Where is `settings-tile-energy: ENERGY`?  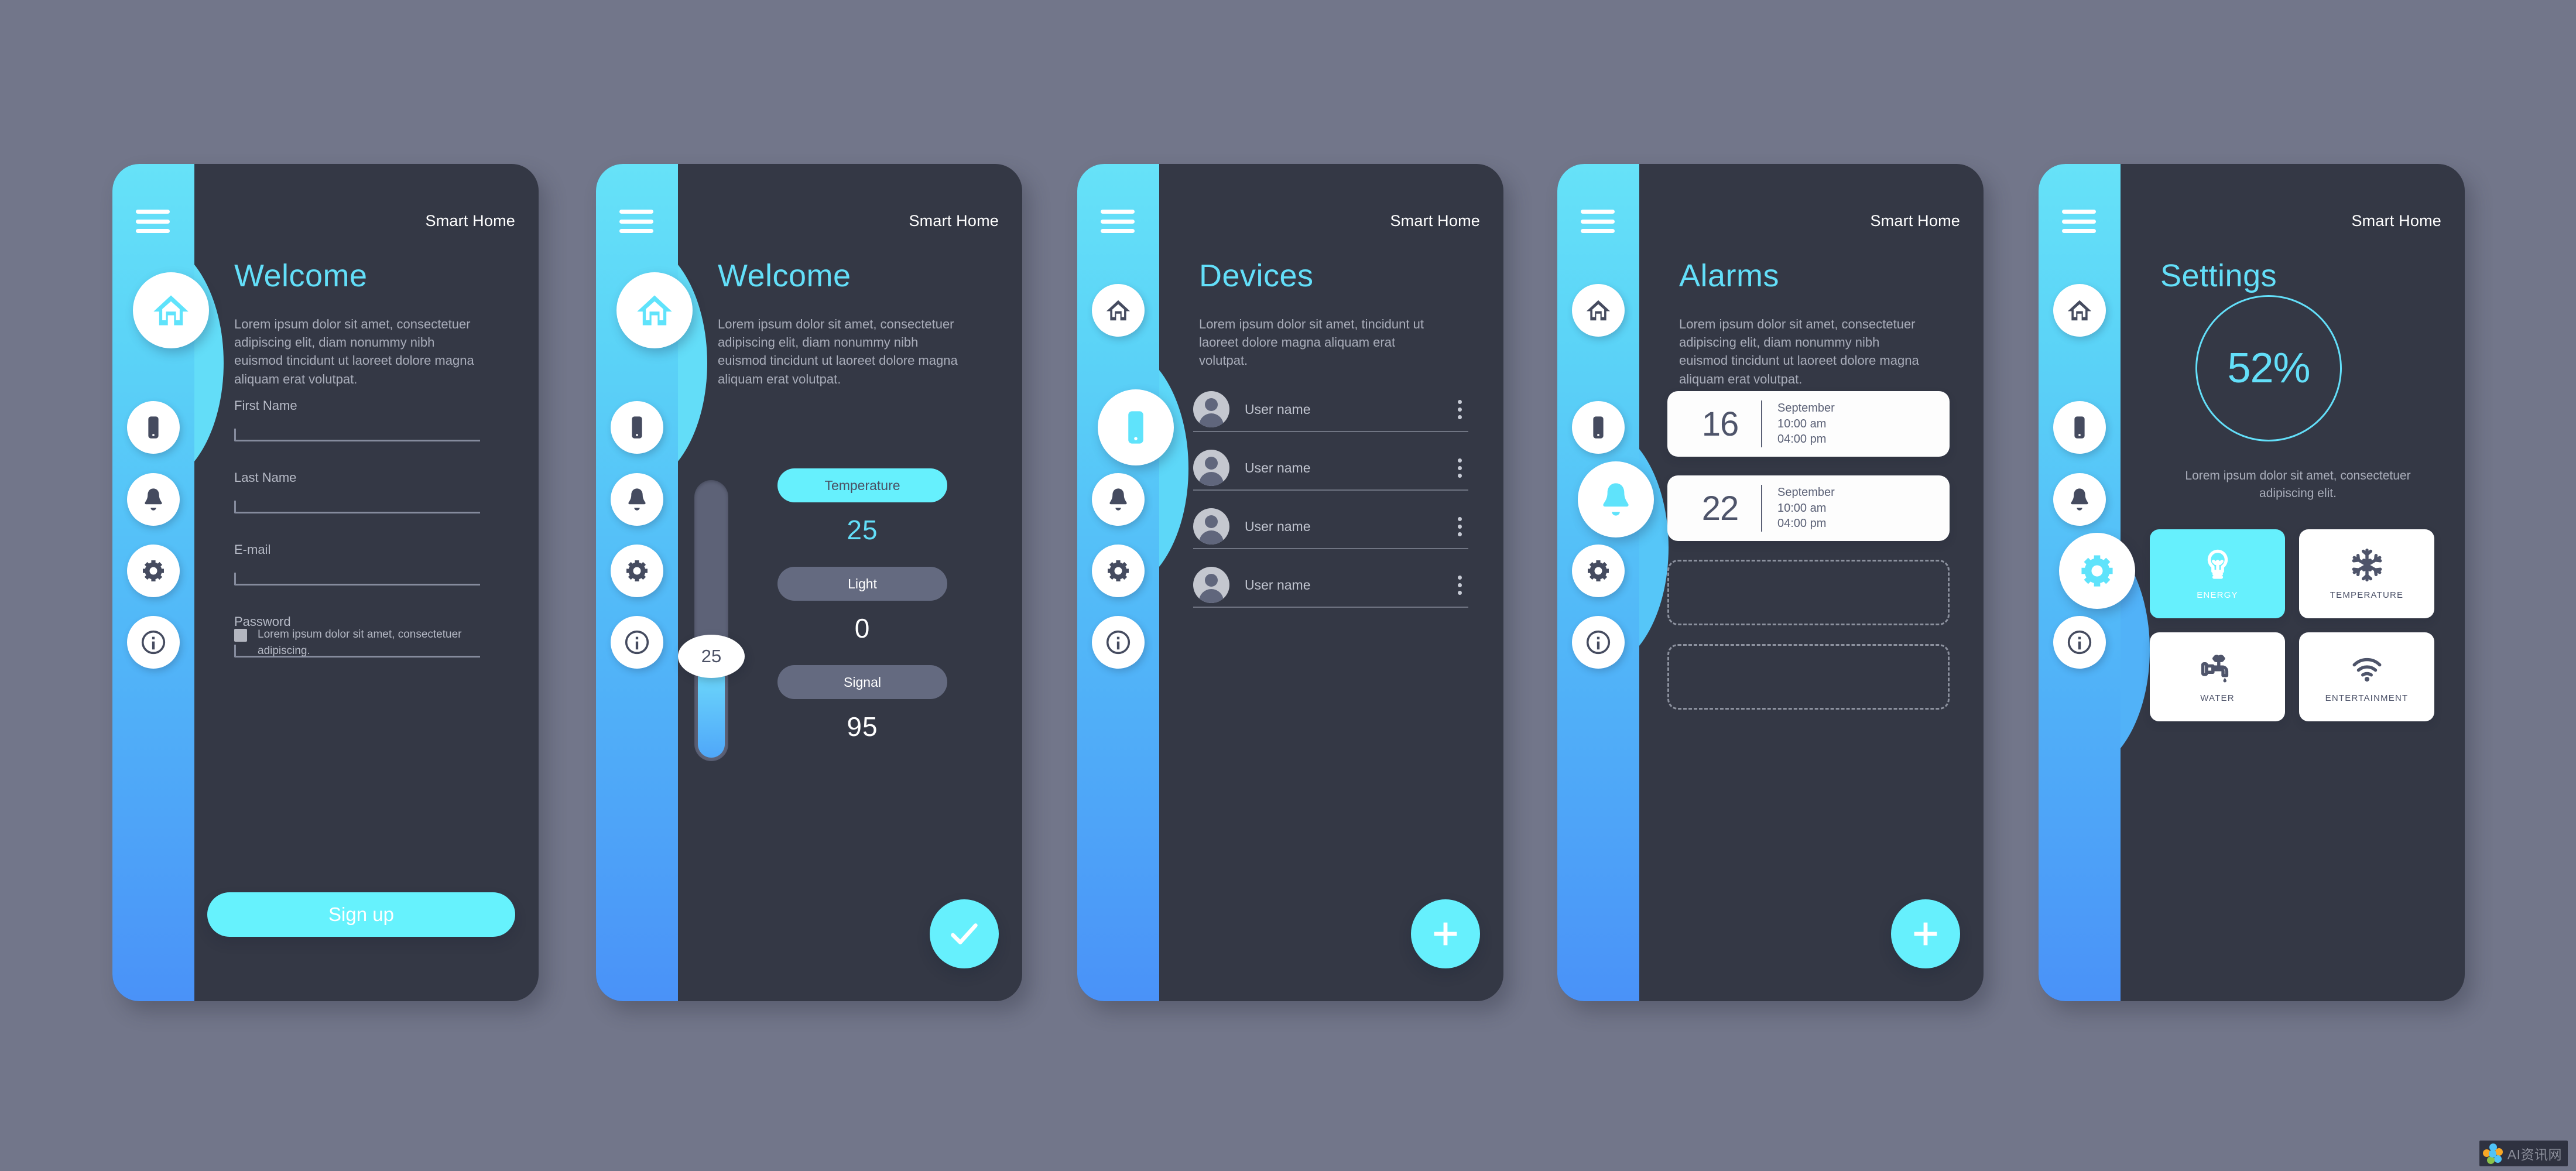
settings-tile-energy: ENERGY is located at coordinates (2217, 573).